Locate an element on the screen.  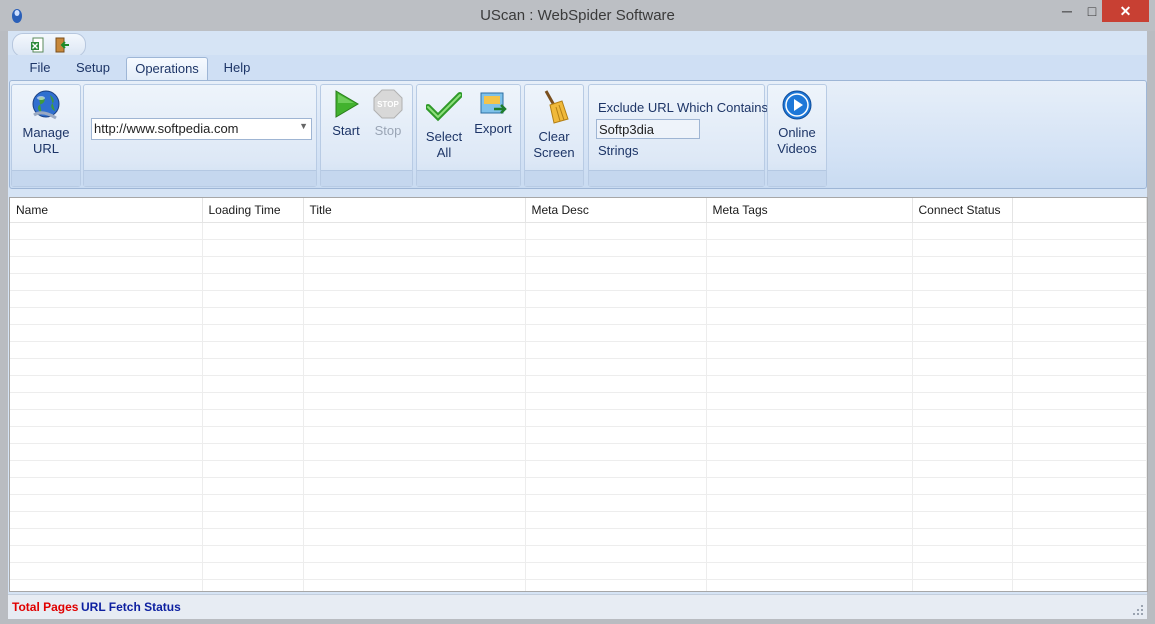
online-videos-button: Online Videos is located at coordinates (797, 123).